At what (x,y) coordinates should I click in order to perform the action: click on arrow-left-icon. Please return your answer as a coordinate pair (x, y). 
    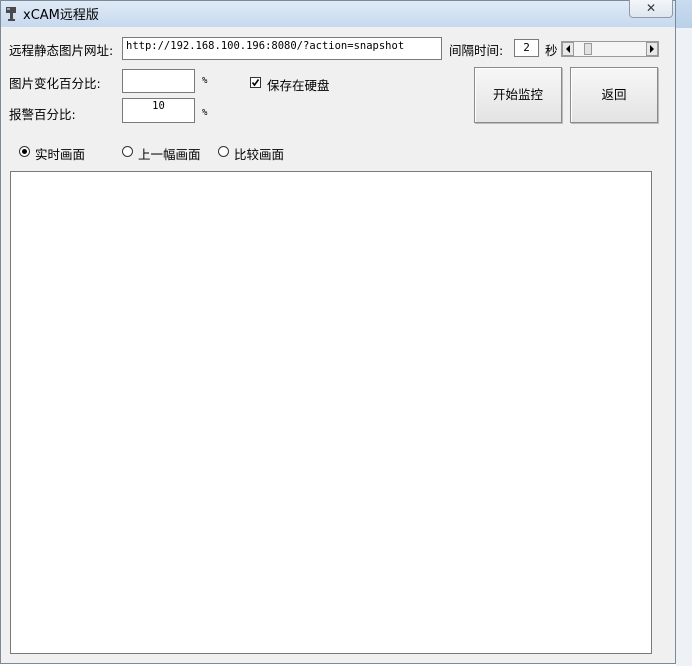
    Looking at the image, I should click on (568, 49).